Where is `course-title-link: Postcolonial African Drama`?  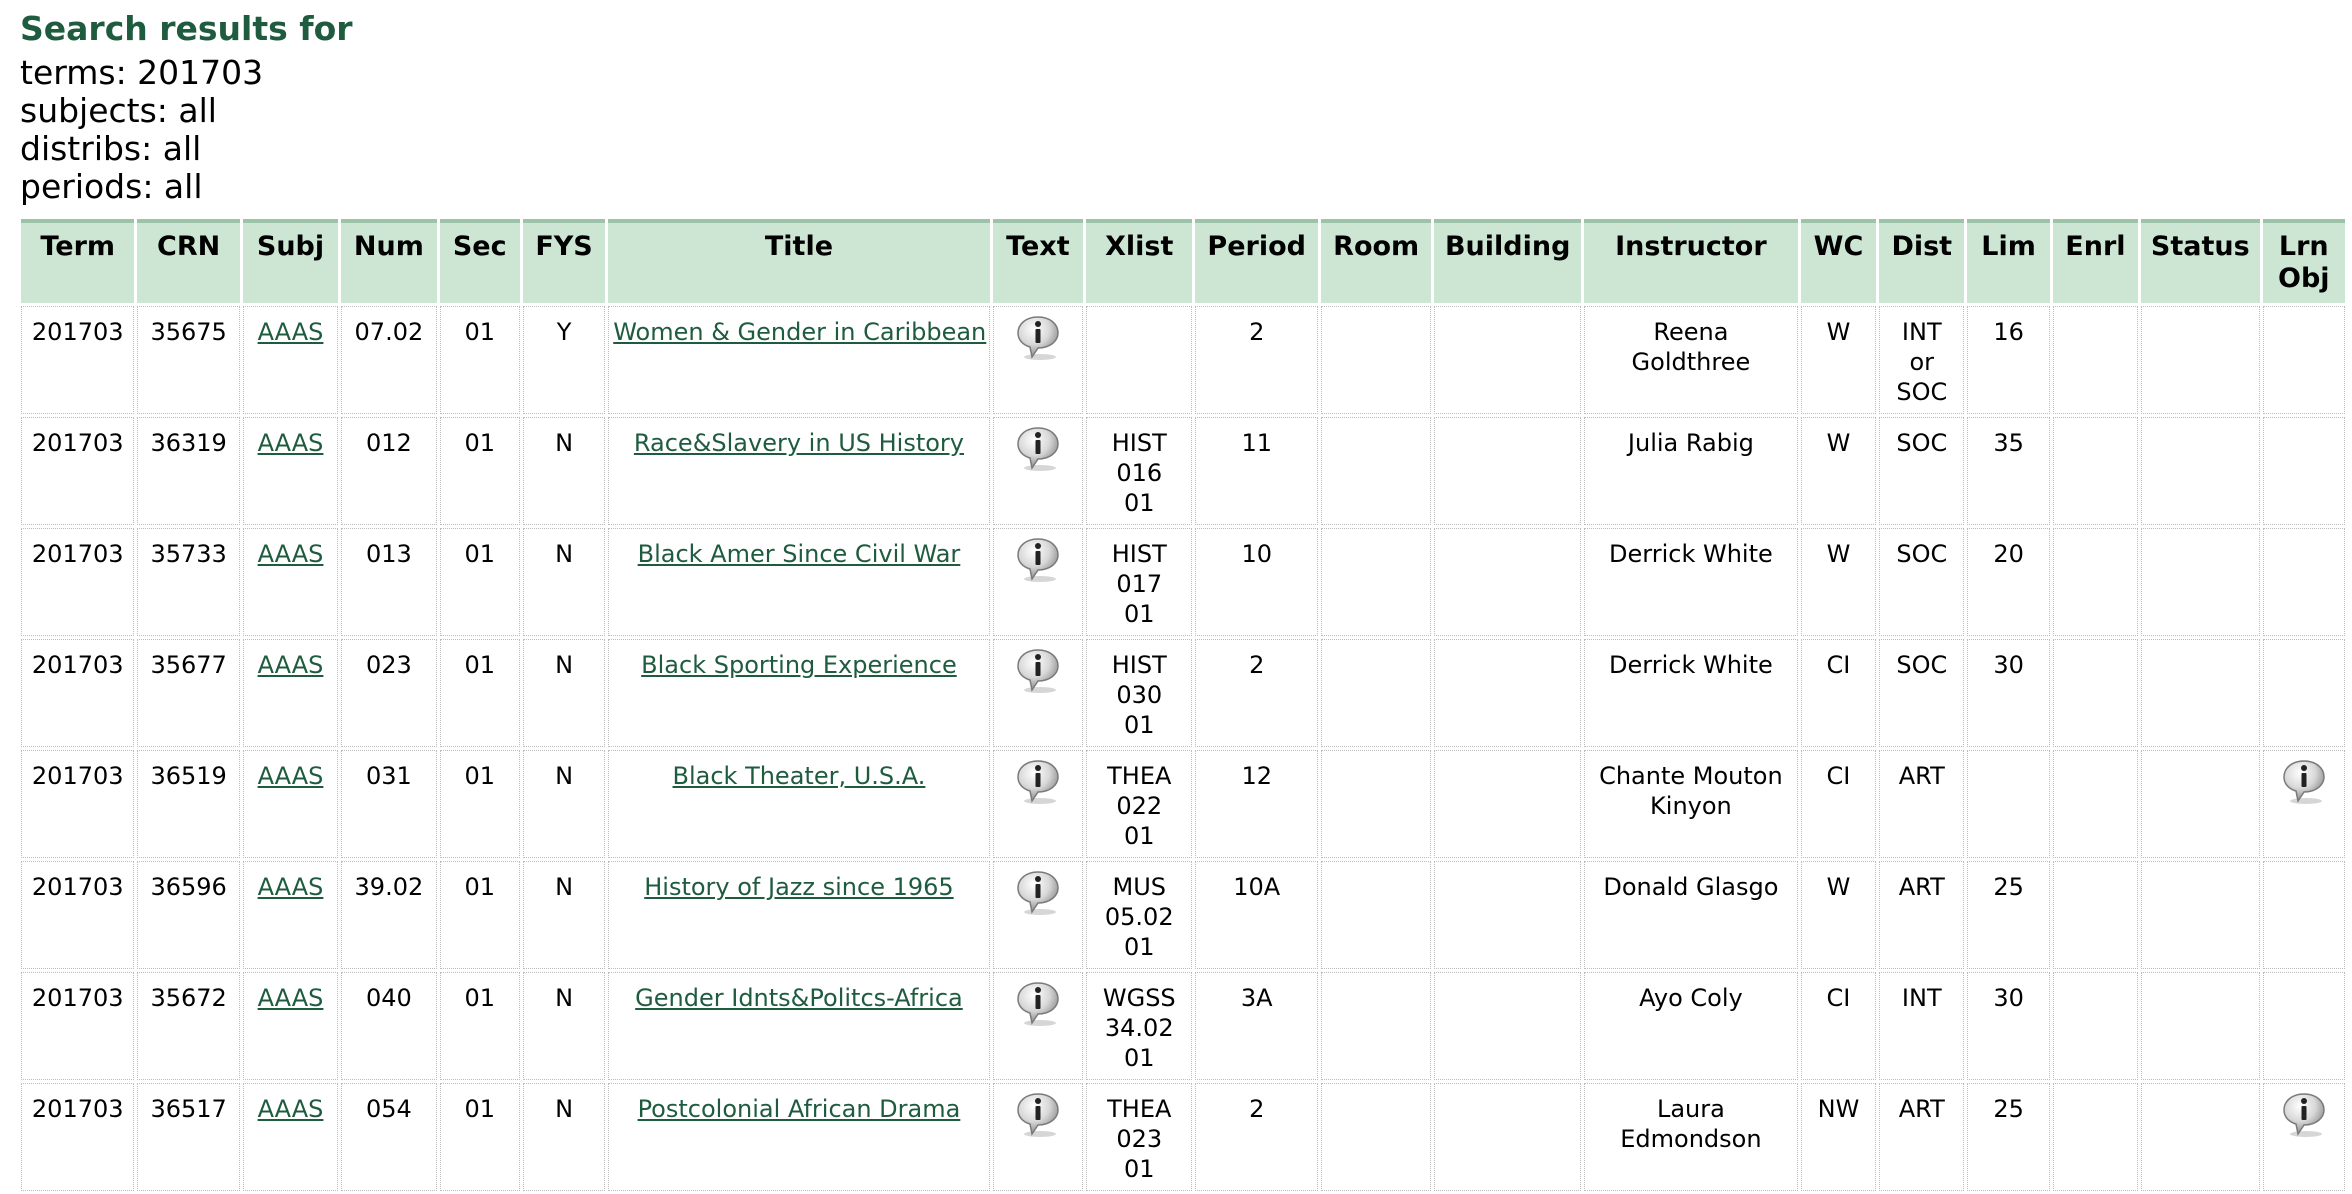
course-title-link: Postcolonial African Drama is located at coordinates (799, 1109).